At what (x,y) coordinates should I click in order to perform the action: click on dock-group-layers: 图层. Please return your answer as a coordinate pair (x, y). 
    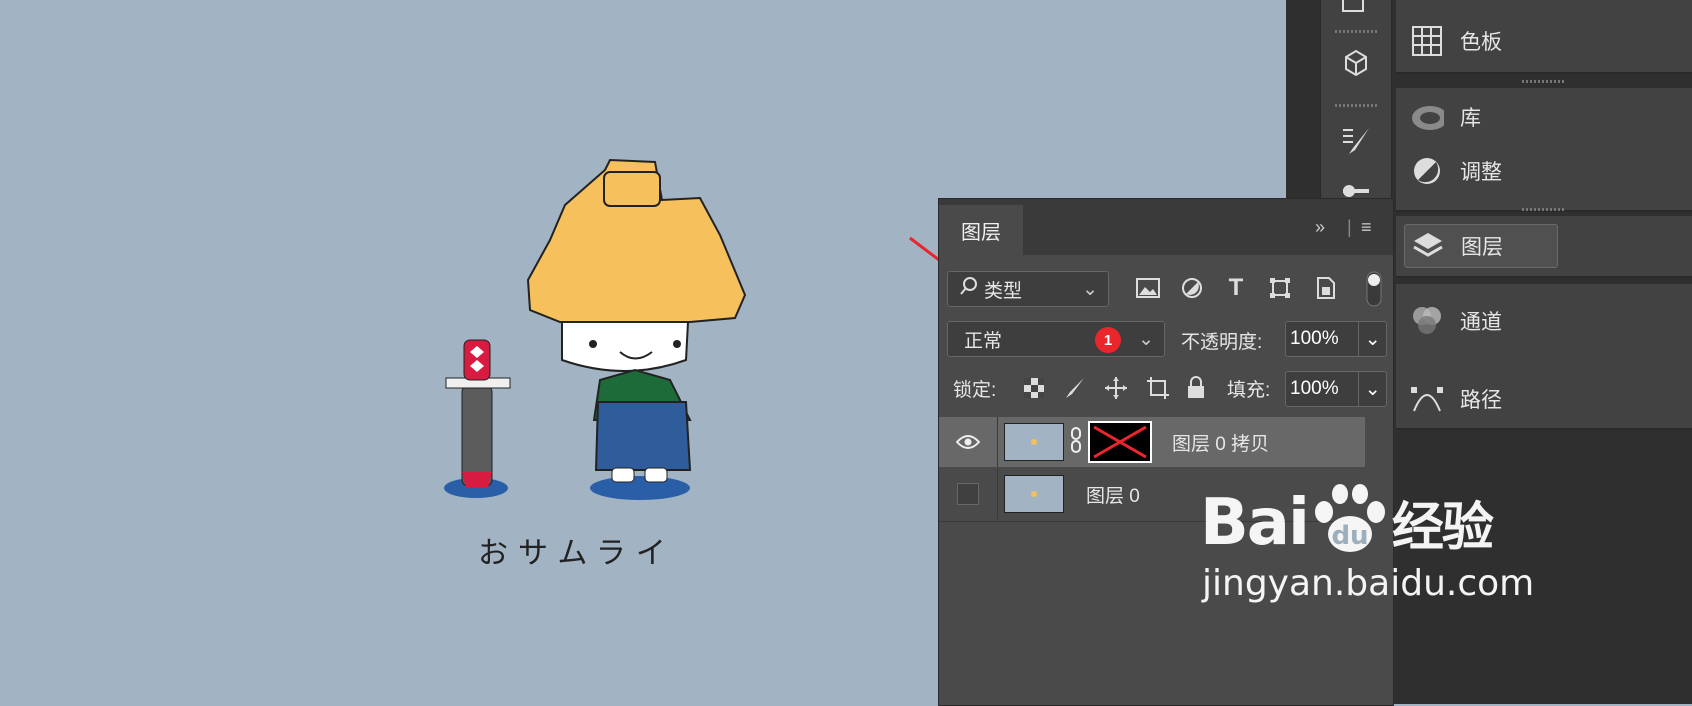
    Looking at the image, I should click on (1544, 247).